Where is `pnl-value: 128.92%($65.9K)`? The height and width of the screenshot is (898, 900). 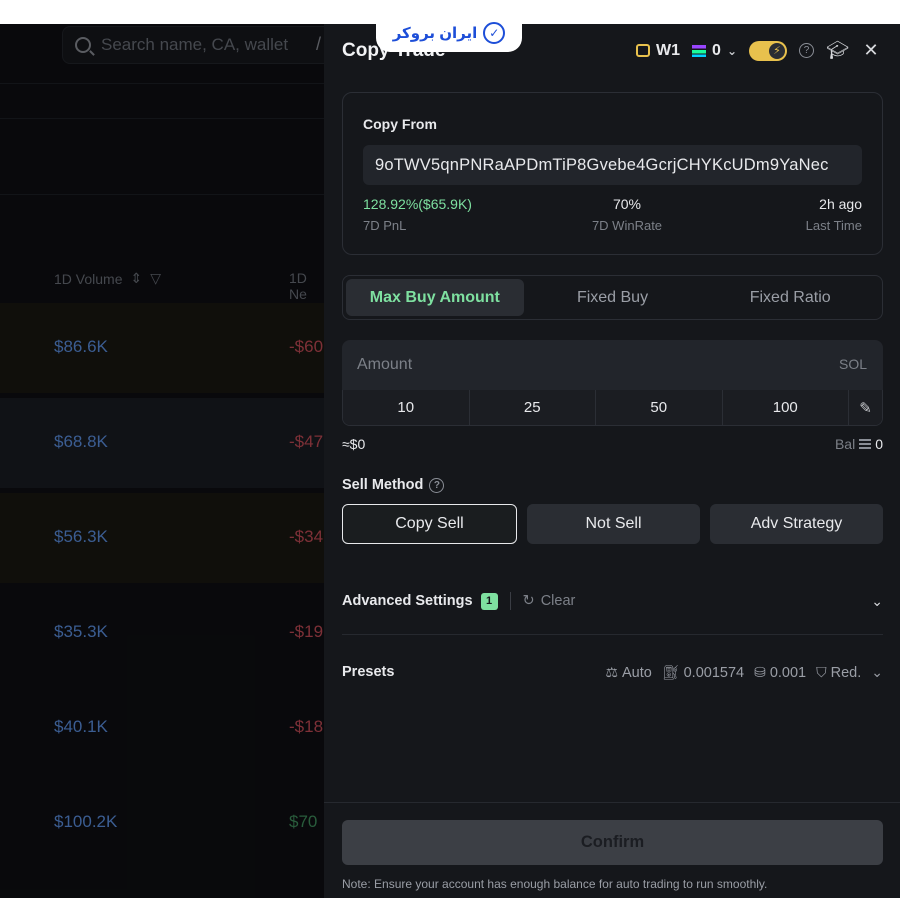 pnl-value: 128.92%($65.9K) is located at coordinates (417, 204).